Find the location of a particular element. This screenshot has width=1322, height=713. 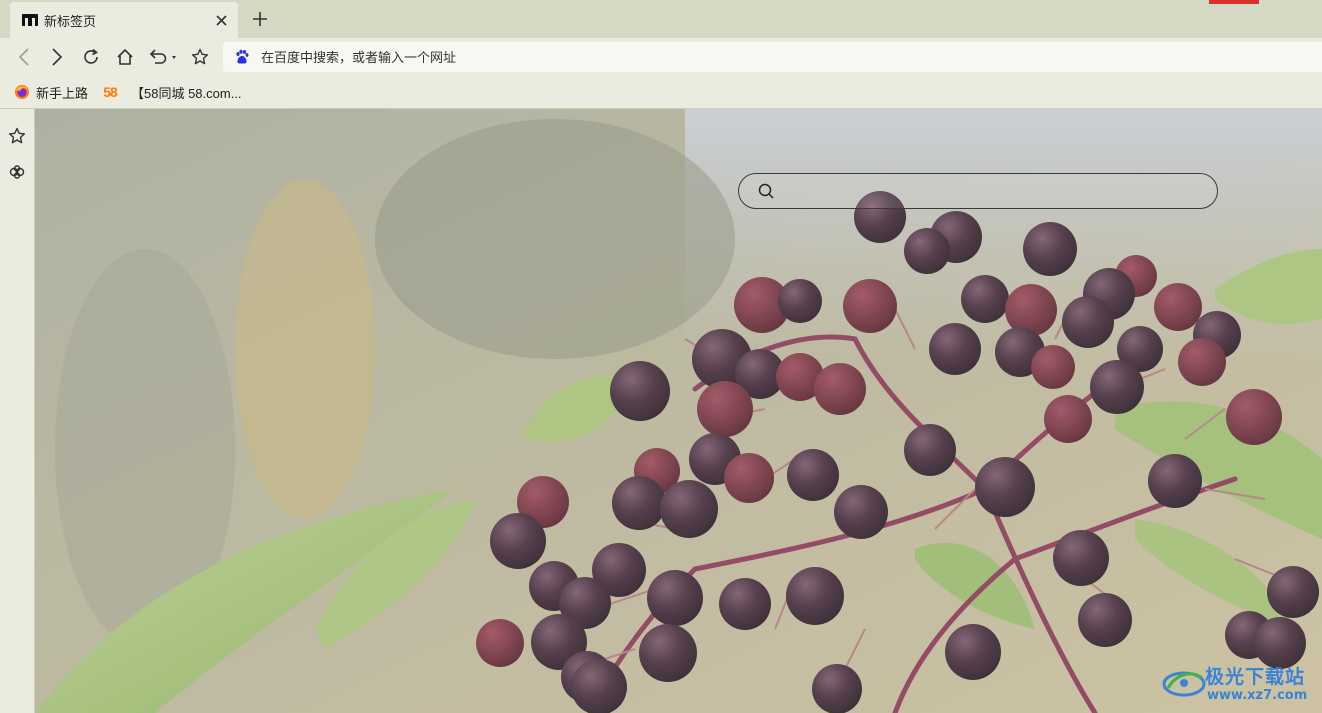

close-icon is located at coordinates (221, 20).